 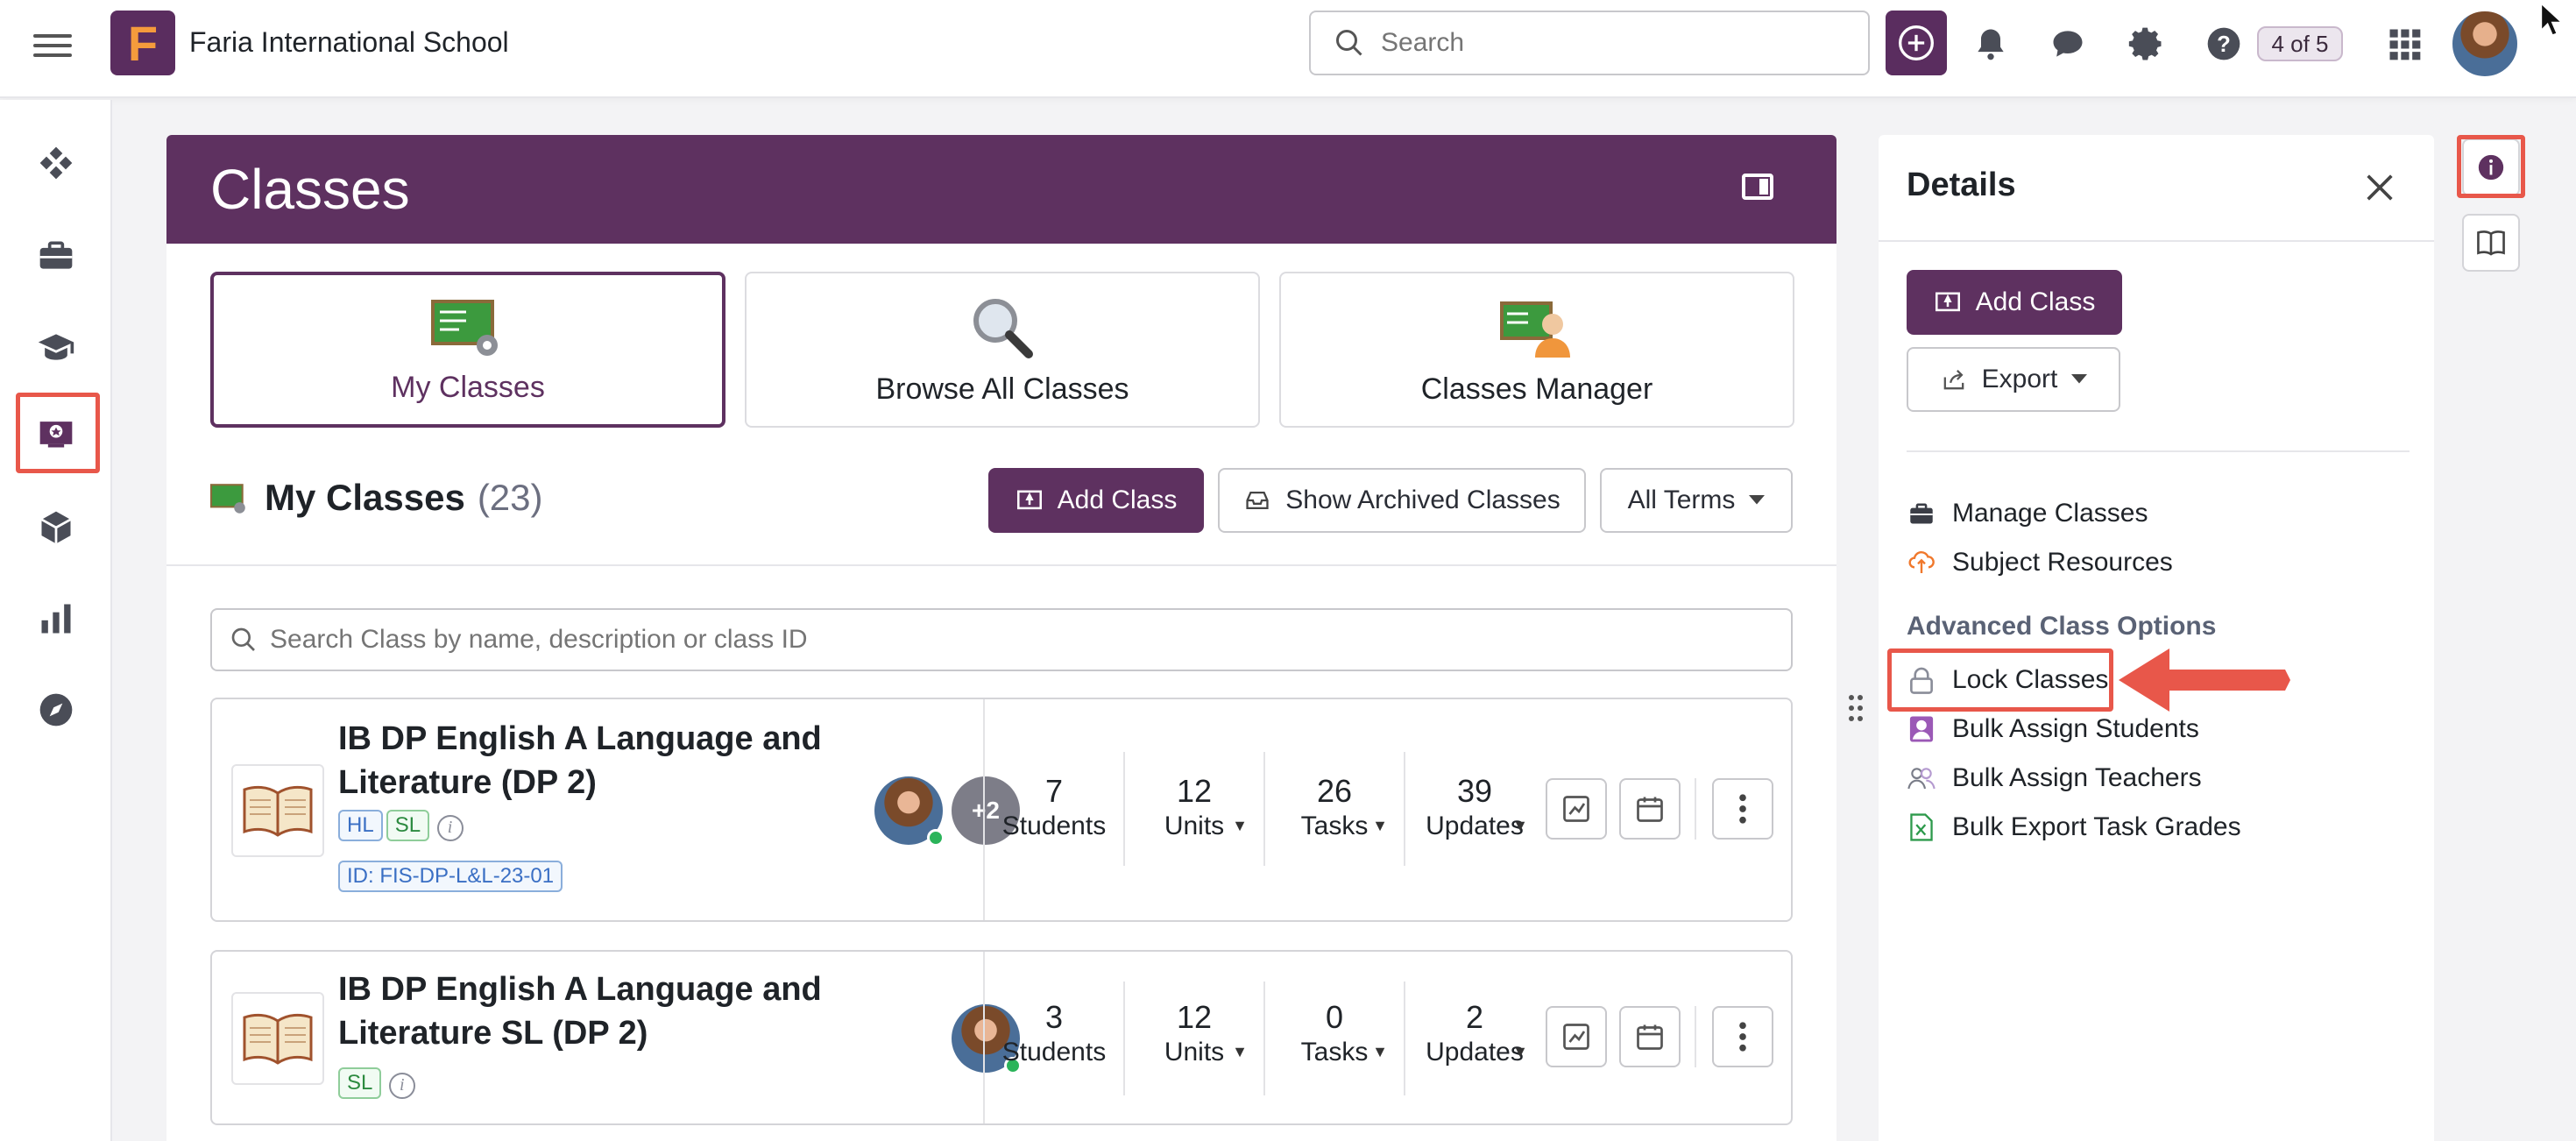 I want to click on hamburger-menu-icon, so click(x=52, y=48).